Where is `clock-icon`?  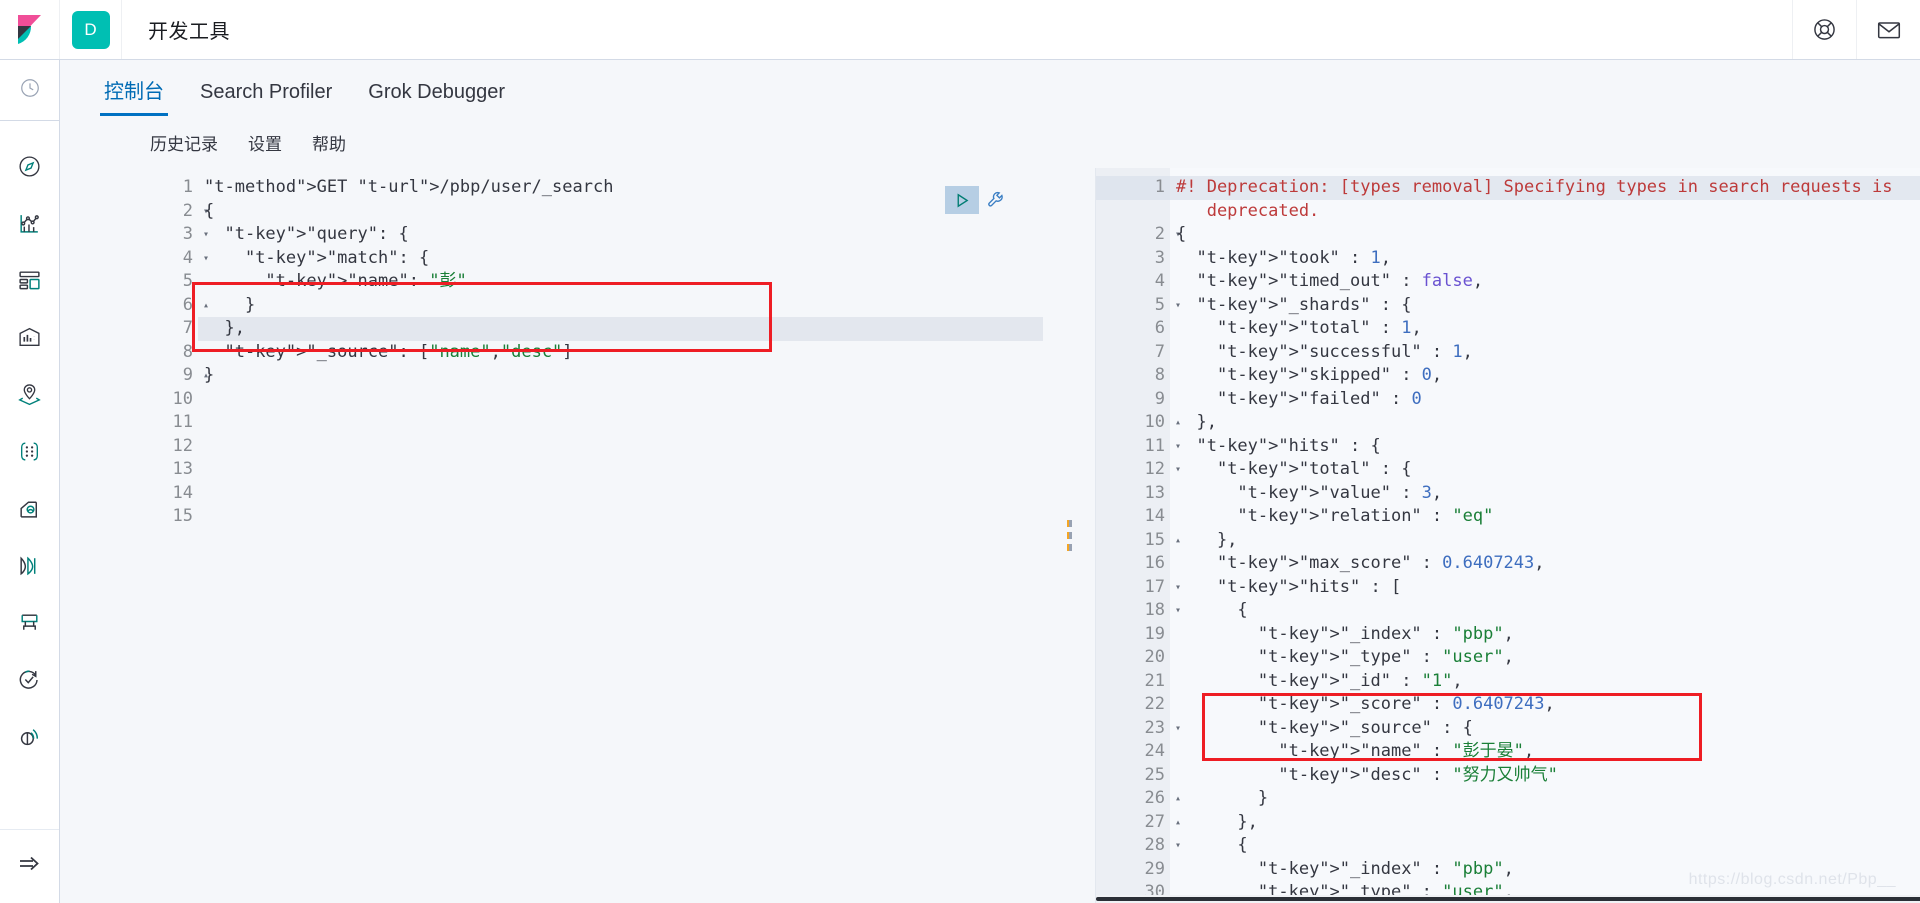 clock-icon is located at coordinates (30, 90).